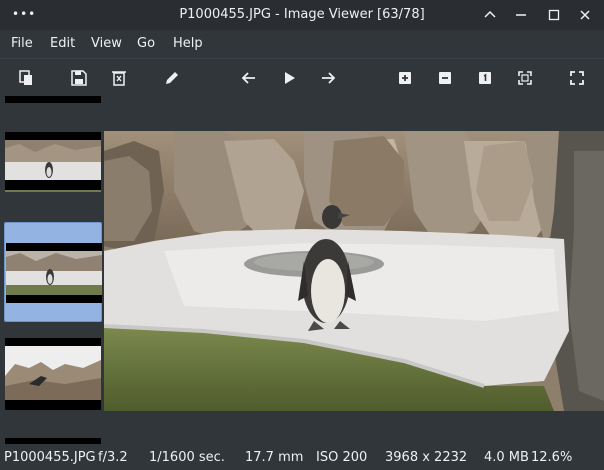  Describe the element at coordinates (187, 457) in the screenshot. I see `status-shutter: 1/1600 sec.` at that location.